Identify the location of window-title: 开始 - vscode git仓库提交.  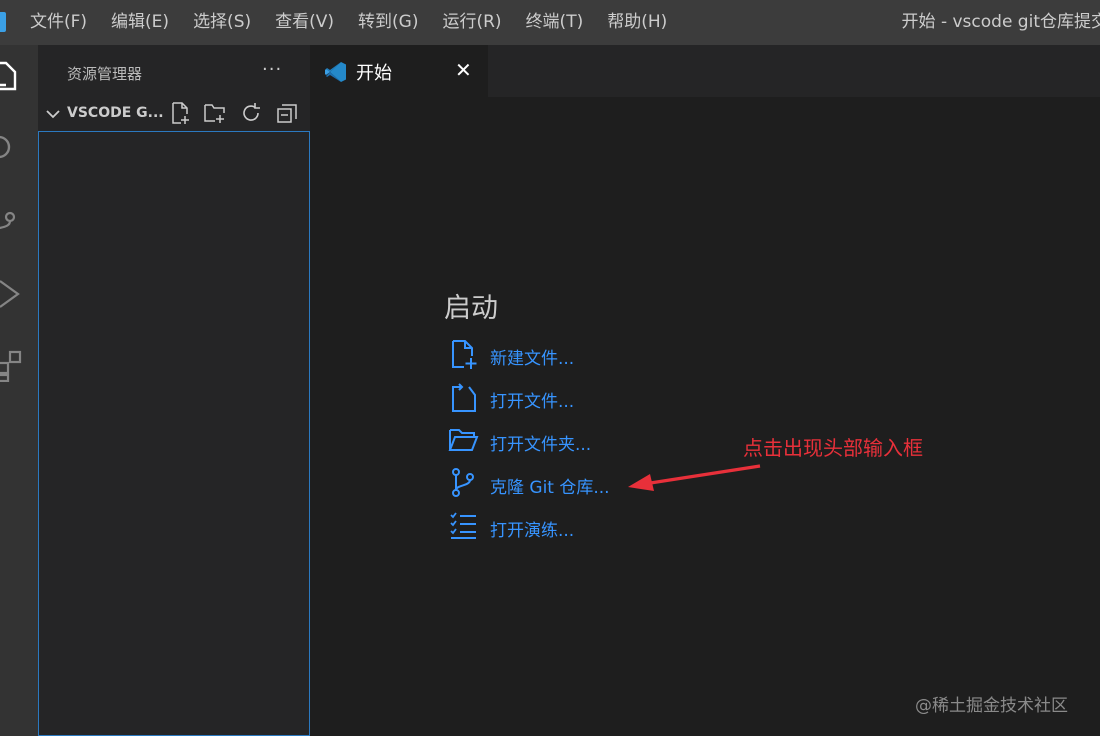
(1000, 22).